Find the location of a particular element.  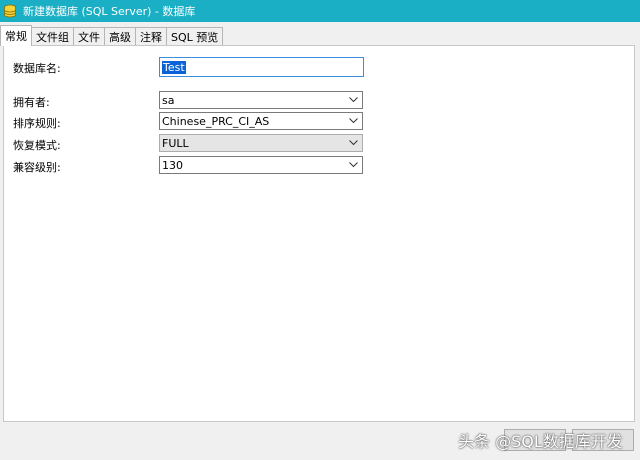

owner-select: sa is located at coordinates (261, 100).